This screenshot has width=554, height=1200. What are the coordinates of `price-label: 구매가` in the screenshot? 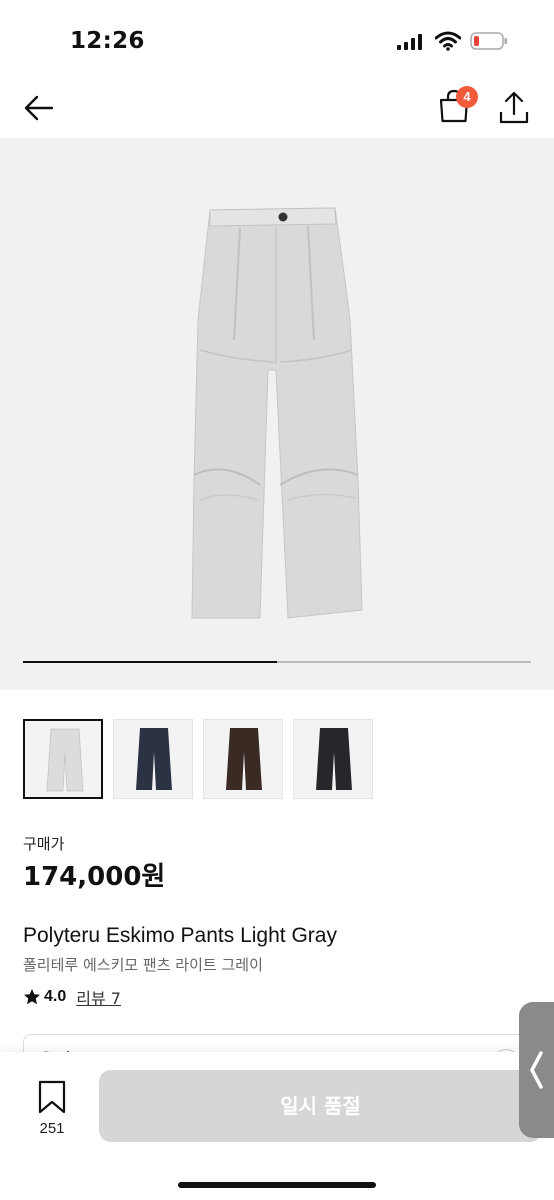 It's located at (44, 844).